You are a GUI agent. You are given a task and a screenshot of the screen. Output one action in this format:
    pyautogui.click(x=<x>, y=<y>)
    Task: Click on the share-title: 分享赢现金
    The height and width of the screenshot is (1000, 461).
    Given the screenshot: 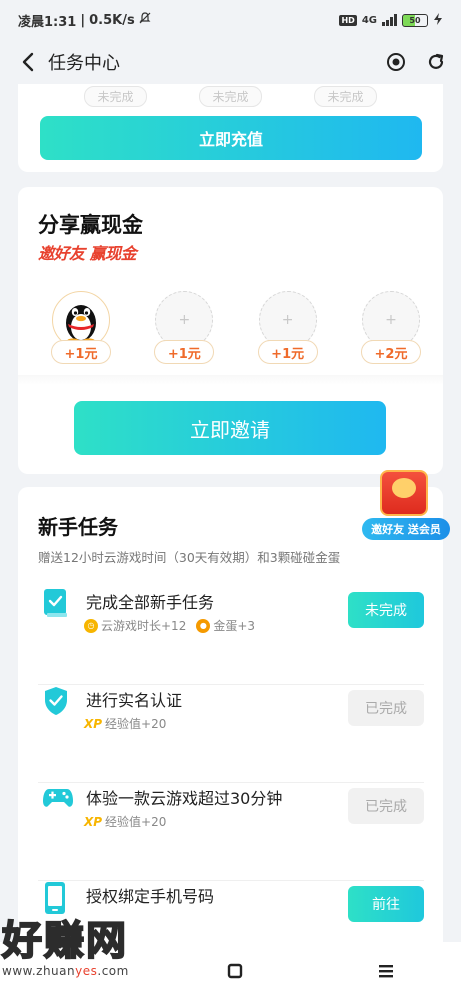 What is the action you would take?
    pyautogui.click(x=90, y=225)
    